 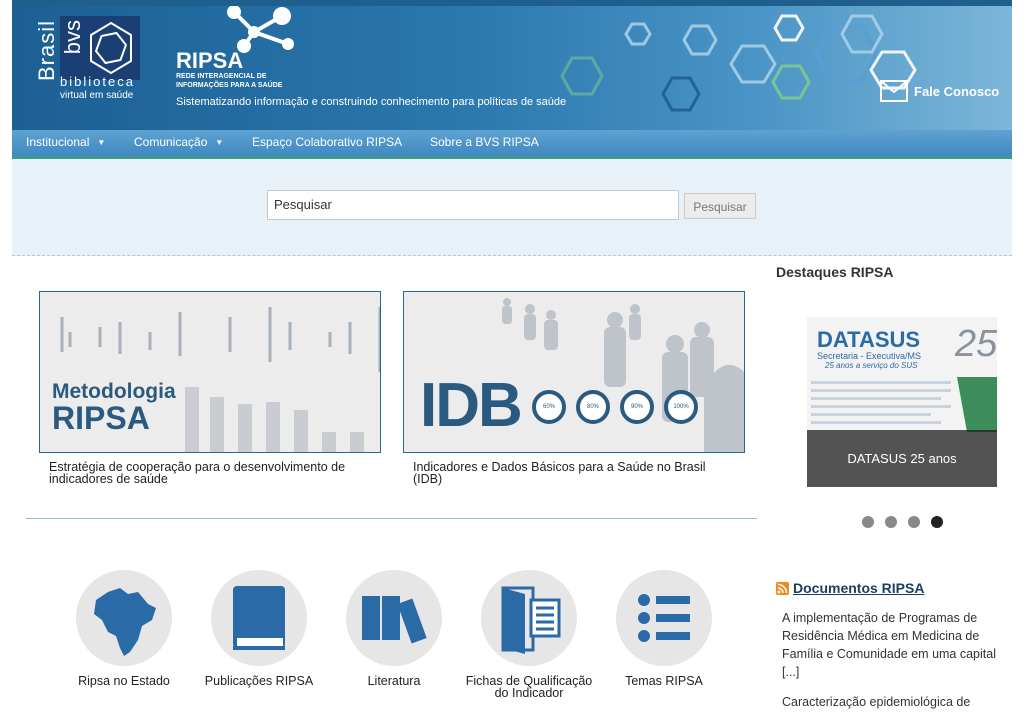 I want to click on slide-subtitle: 25 anos a serviço do SUS, so click(x=871, y=365).